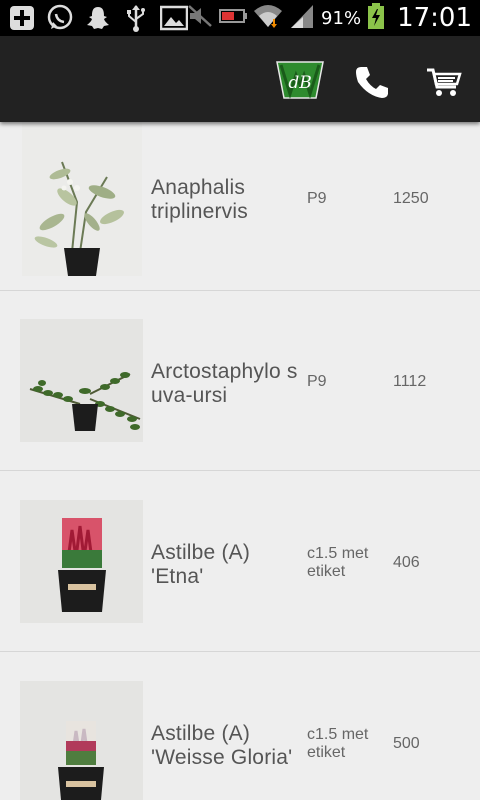 The image size is (480, 800). I want to click on cart-button, so click(444, 82).